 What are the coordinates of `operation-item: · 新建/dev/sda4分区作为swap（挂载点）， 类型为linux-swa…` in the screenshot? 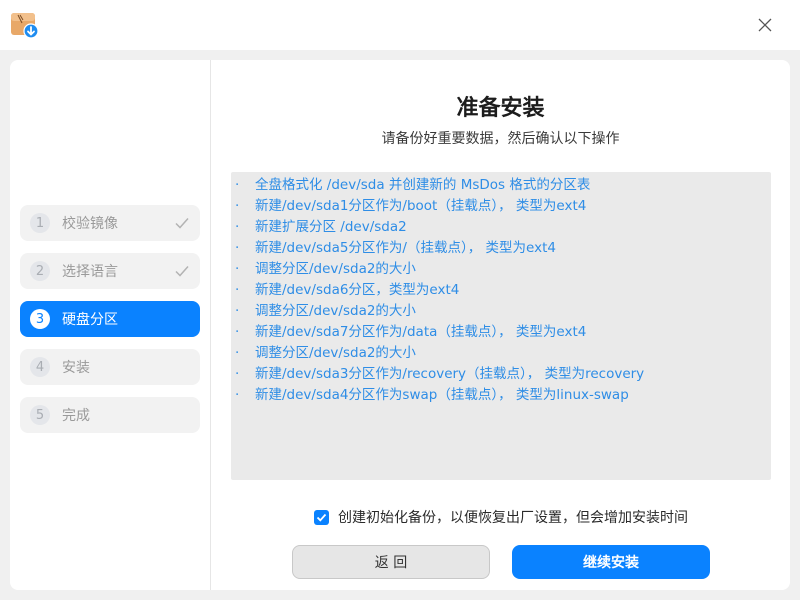 It's located at (501, 395).